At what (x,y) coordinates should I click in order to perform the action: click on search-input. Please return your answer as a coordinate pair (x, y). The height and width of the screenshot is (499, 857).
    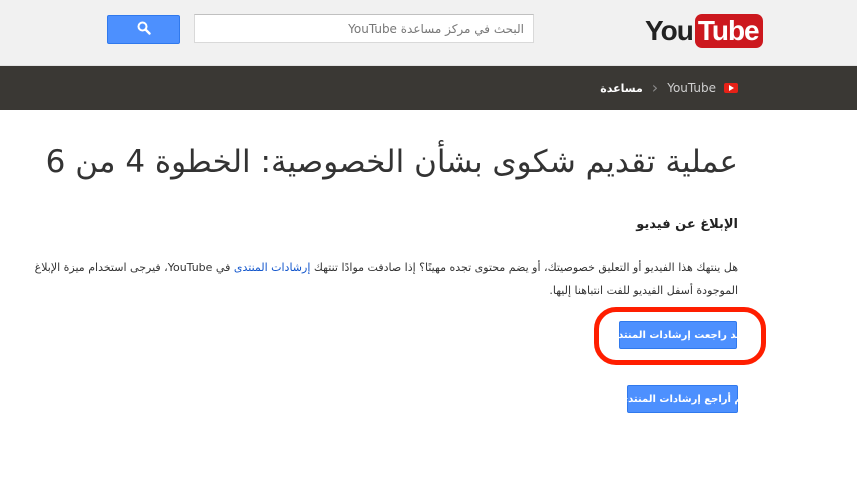
    Looking at the image, I should click on (364, 28).